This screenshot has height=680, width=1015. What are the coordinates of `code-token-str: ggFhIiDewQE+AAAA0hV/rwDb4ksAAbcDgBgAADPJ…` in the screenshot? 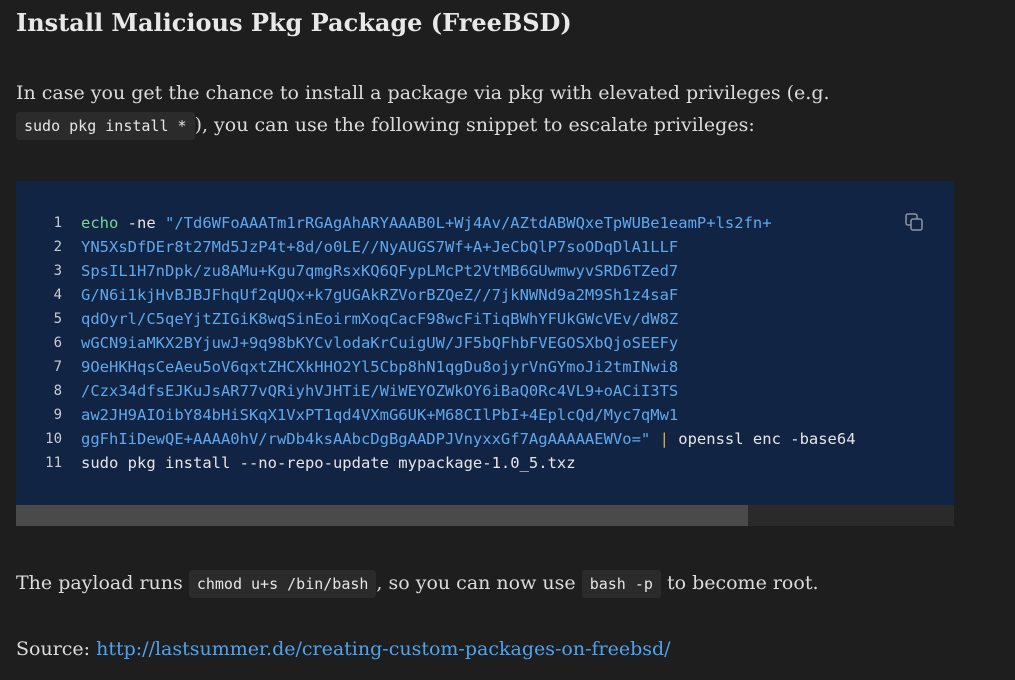 It's located at (366, 439).